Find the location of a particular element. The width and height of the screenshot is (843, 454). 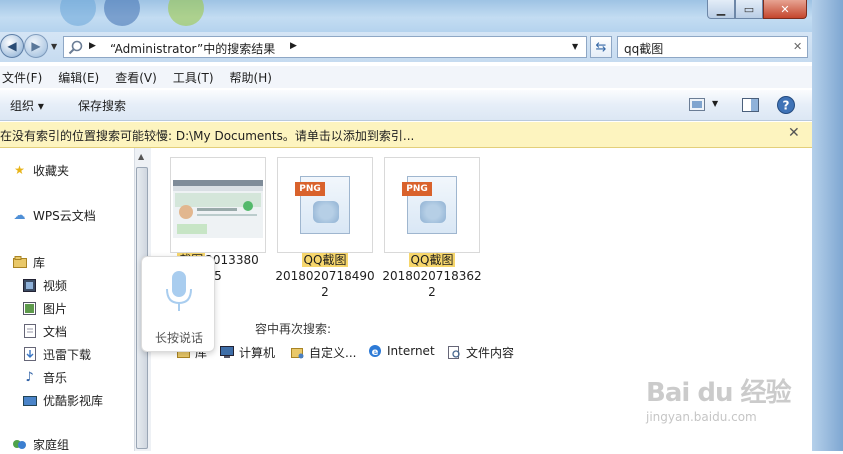

voice-input-popup: 长按说话 is located at coordinates (178, 304).